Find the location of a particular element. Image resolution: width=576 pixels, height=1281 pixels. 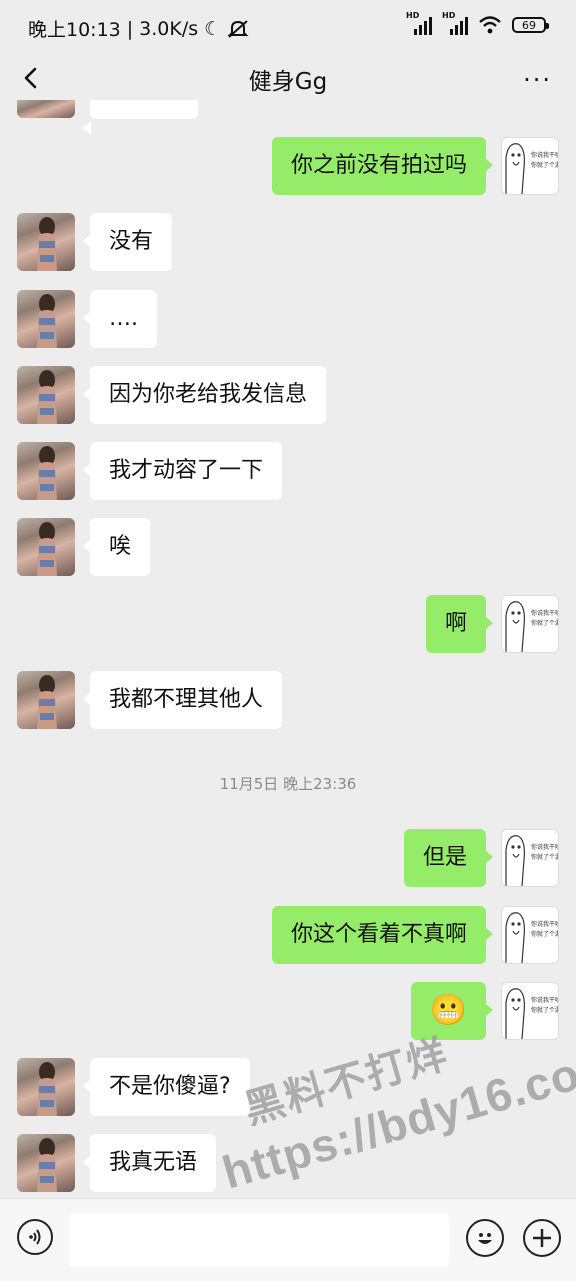

voice-input-icon is located at coordinates (35, 1237).